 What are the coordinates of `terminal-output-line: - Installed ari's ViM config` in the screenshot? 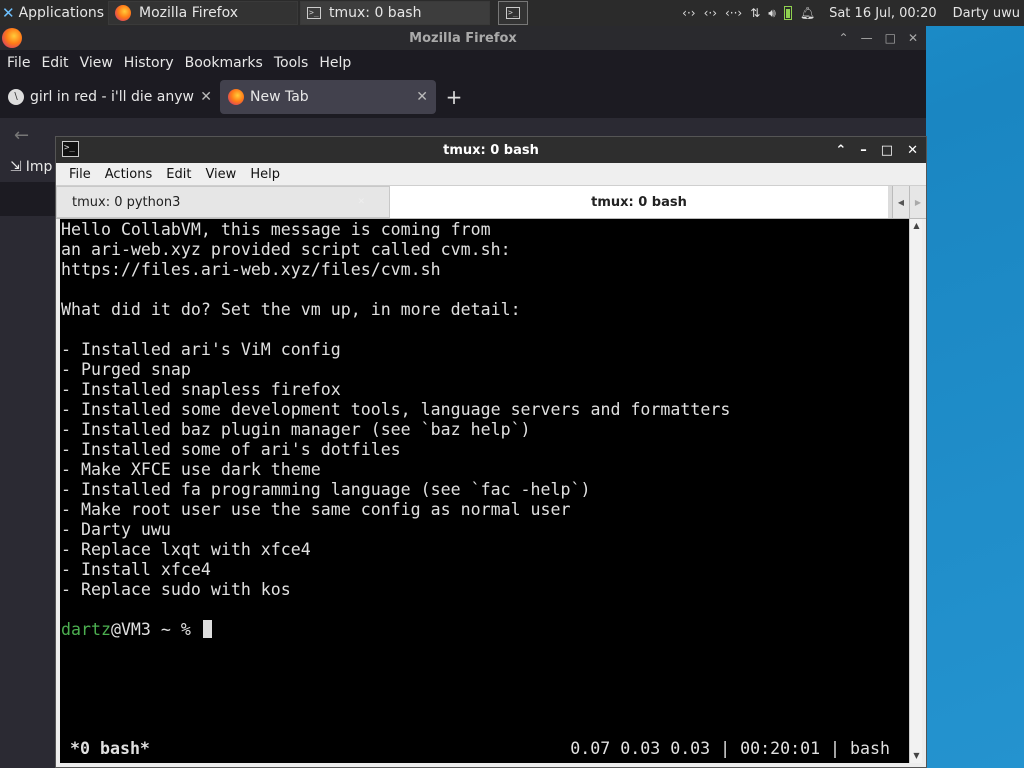 It's located at (201, 349).